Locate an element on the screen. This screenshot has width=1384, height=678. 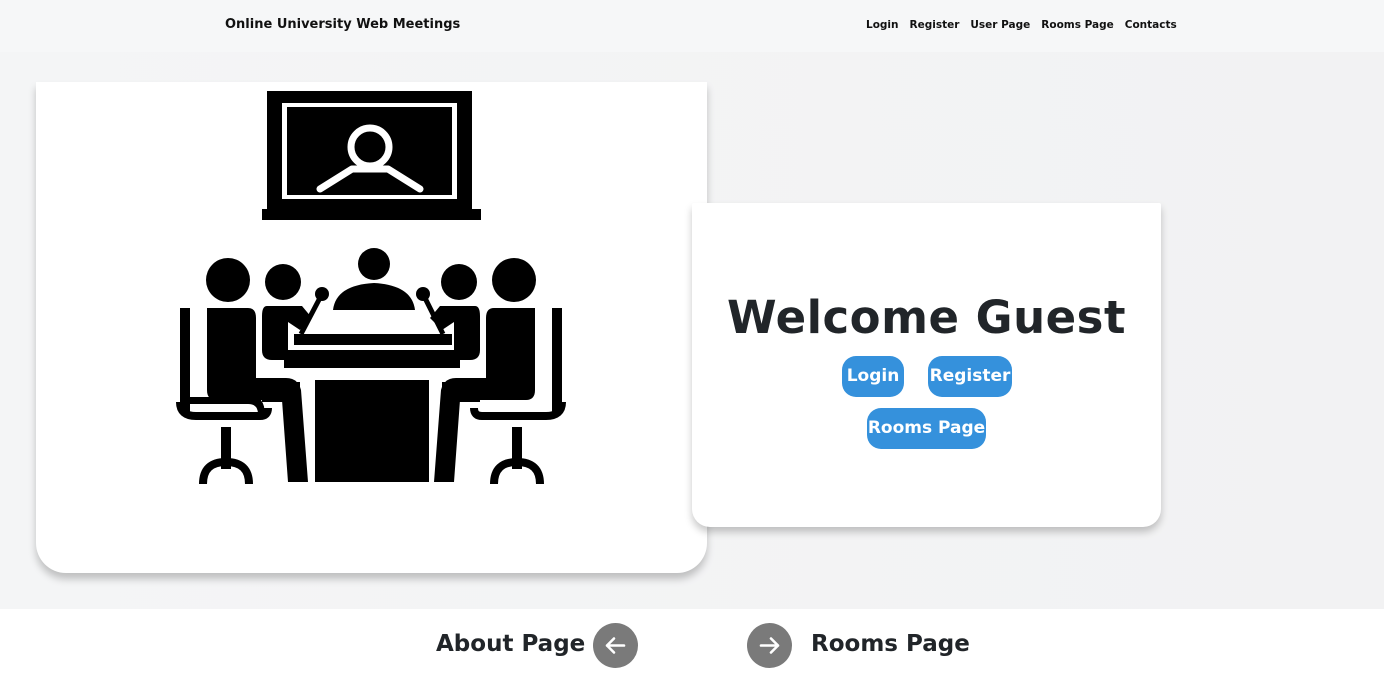
nav-link-login: Login is located at coordinates (882, 25).